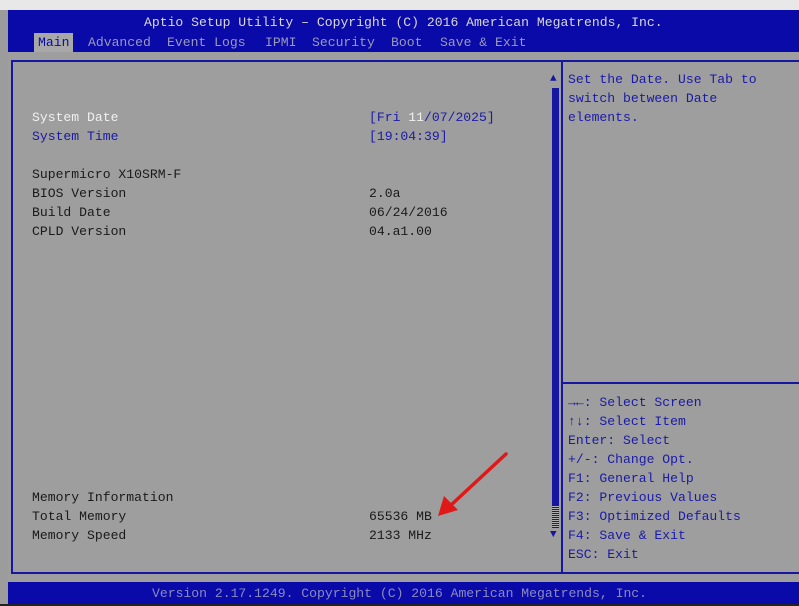 The height and width of the screenshot is (606, 799). What do you see at coordinates (54, 42) in the screenshot?
I see `tab-main: Main` at bounding box center [54, 42].